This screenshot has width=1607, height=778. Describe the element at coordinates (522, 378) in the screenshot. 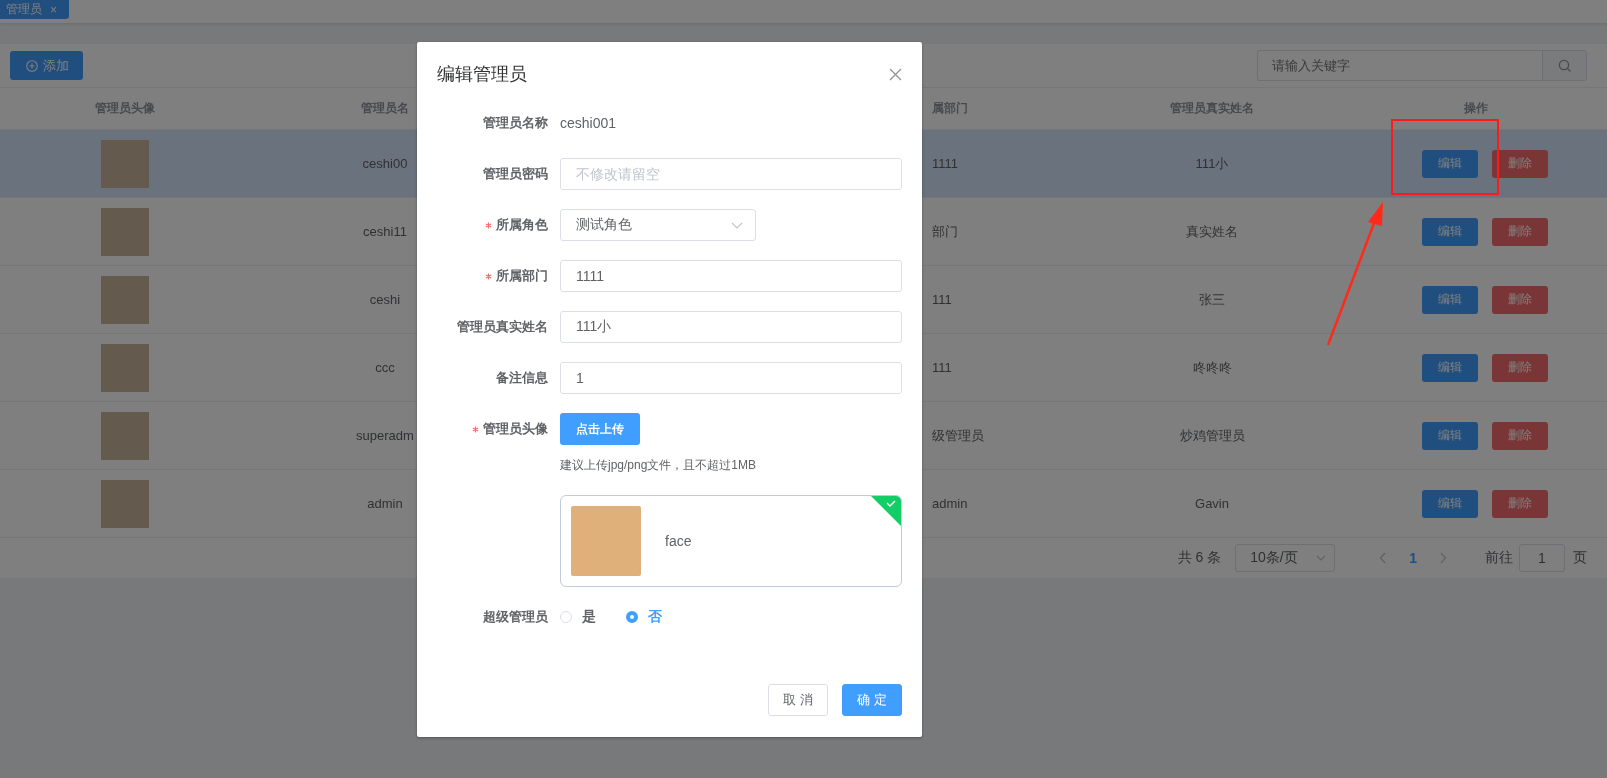

I see `field-label: 备注信息` at that location.